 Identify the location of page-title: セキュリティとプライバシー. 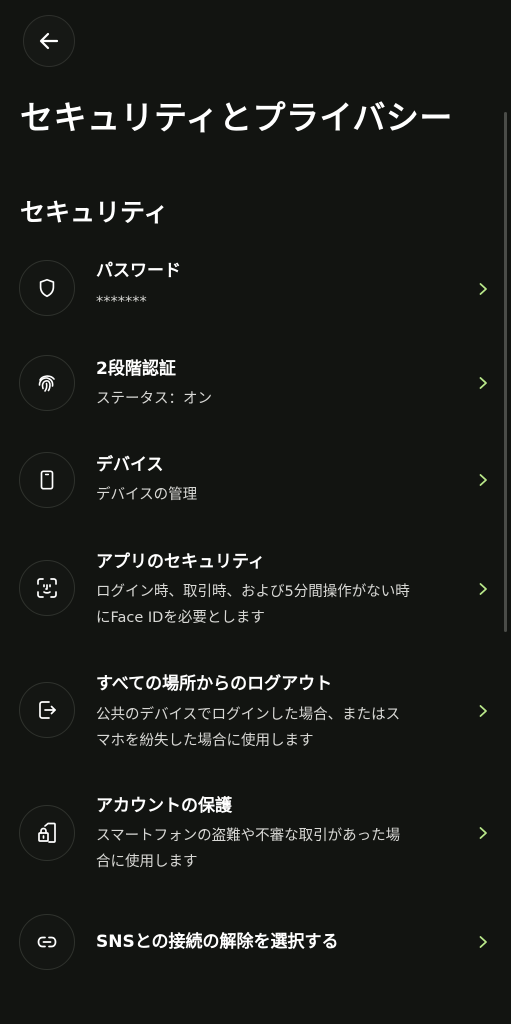
(236, 117).